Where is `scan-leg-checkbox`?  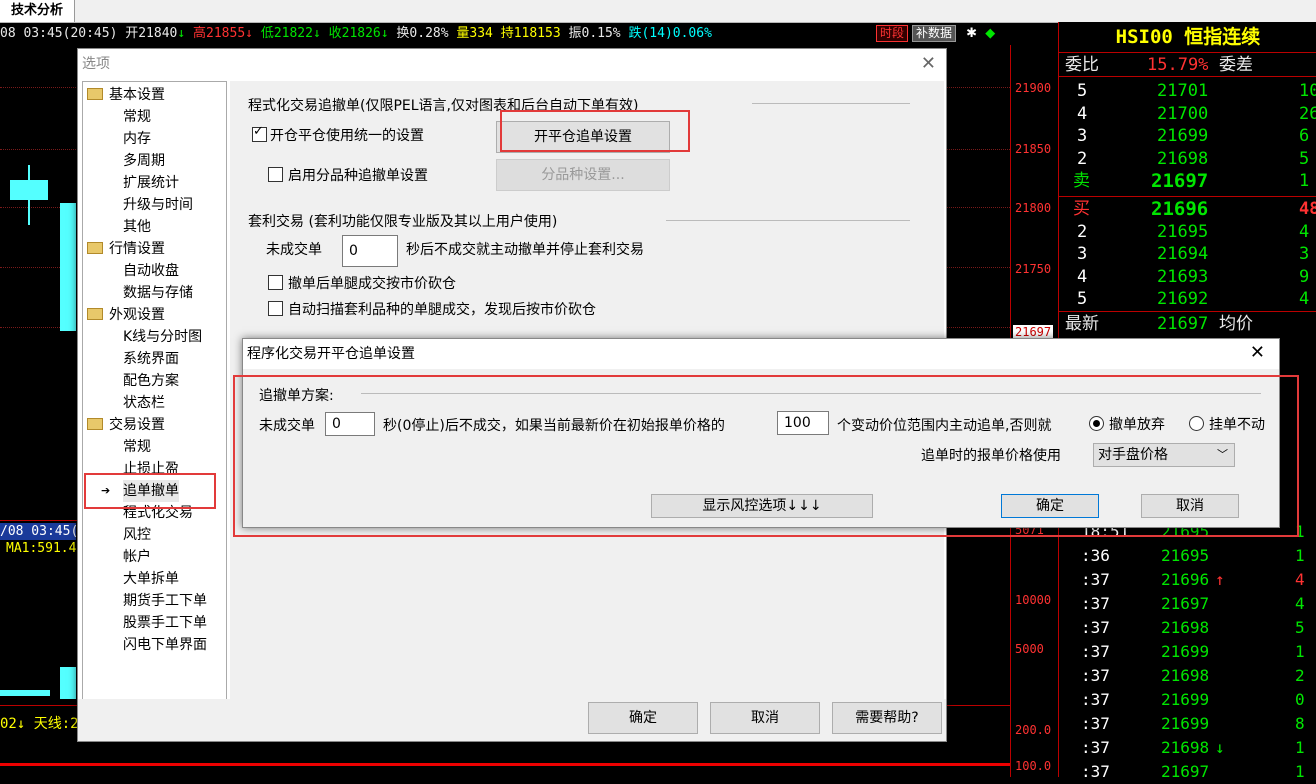
scan-leg-checkbox is located at coordinates (275, 308).